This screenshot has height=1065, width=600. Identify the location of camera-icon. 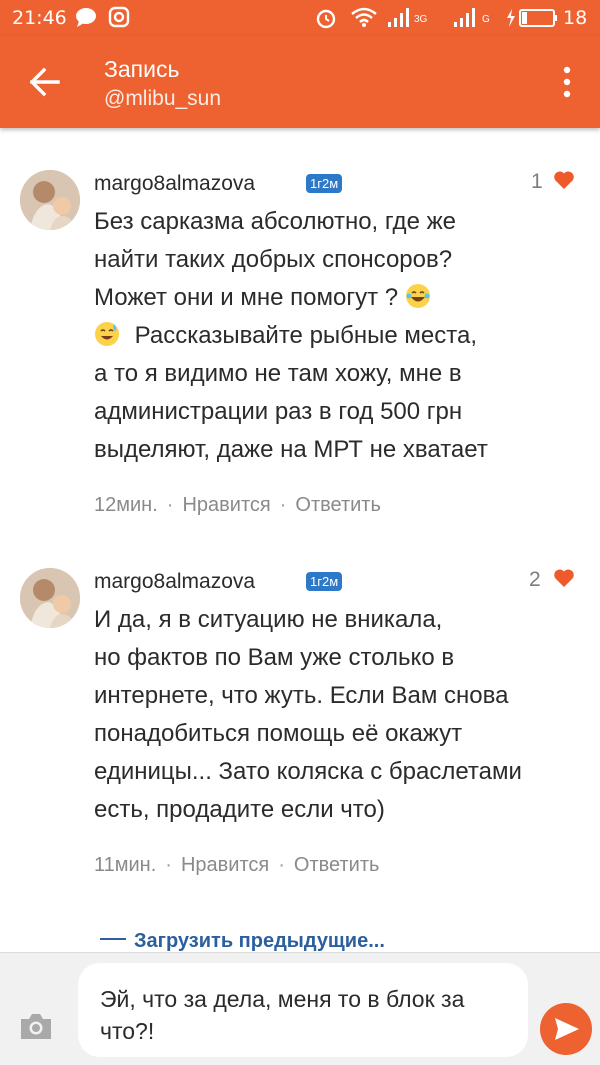
(36, 1026).